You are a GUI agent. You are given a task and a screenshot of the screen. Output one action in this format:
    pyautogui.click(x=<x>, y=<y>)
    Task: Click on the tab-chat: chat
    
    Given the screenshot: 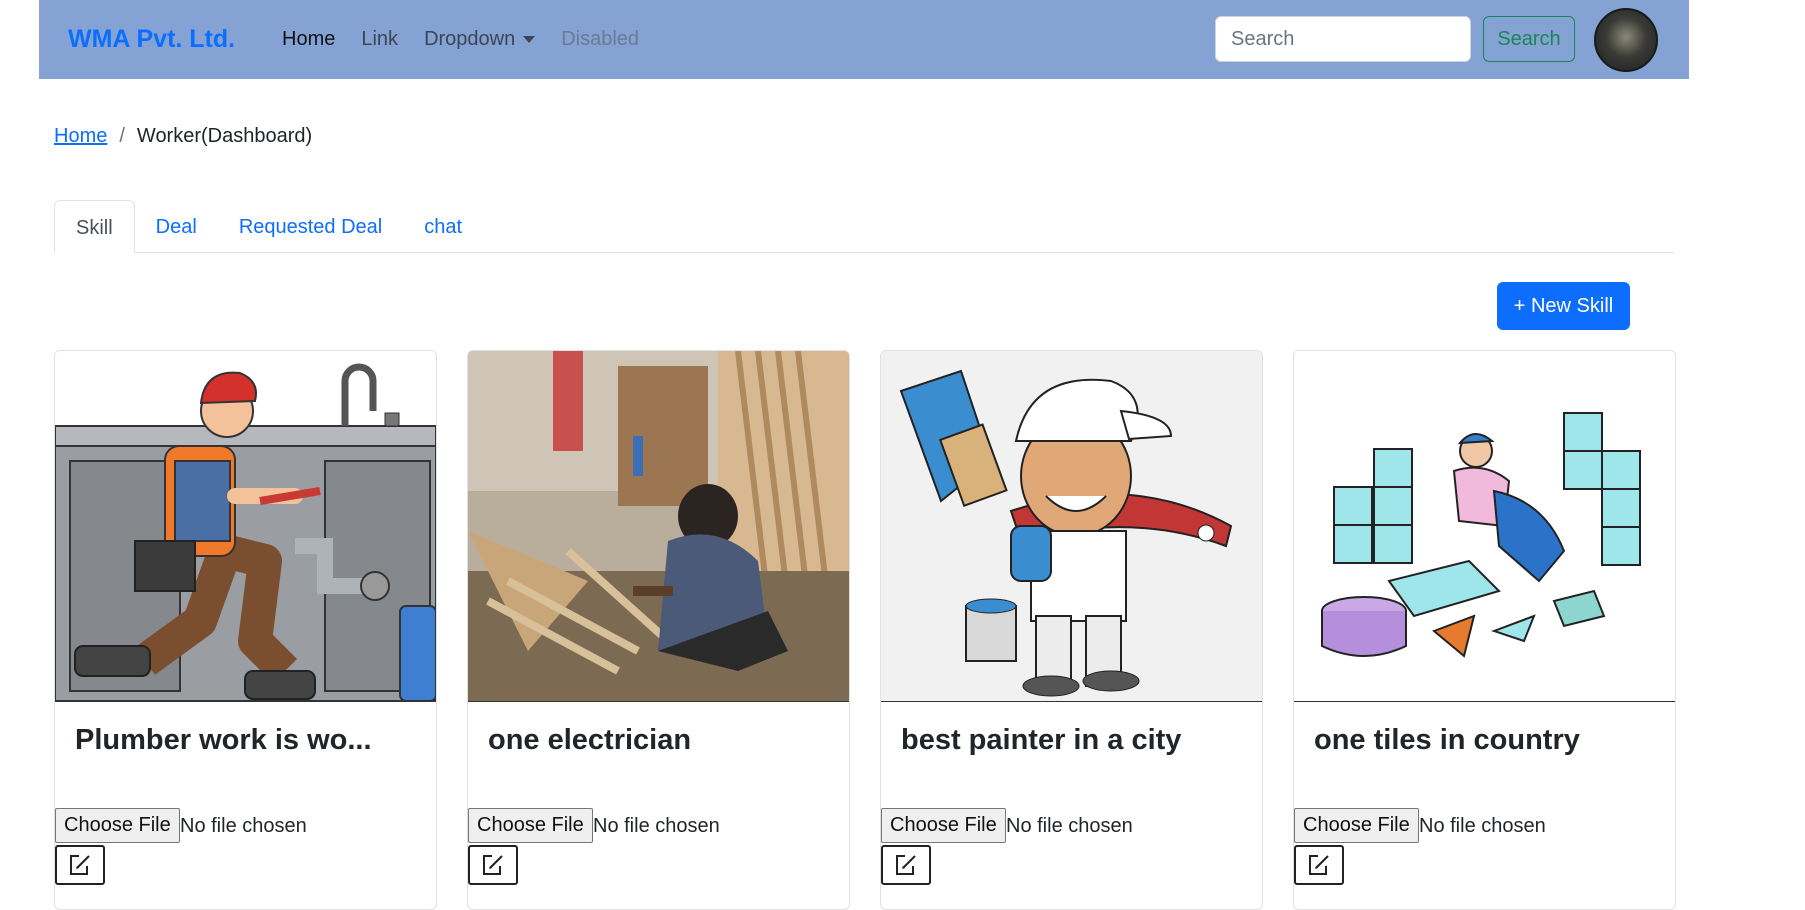 What is the action you would take?
    pyautogui.click(x=443, y=226)
    